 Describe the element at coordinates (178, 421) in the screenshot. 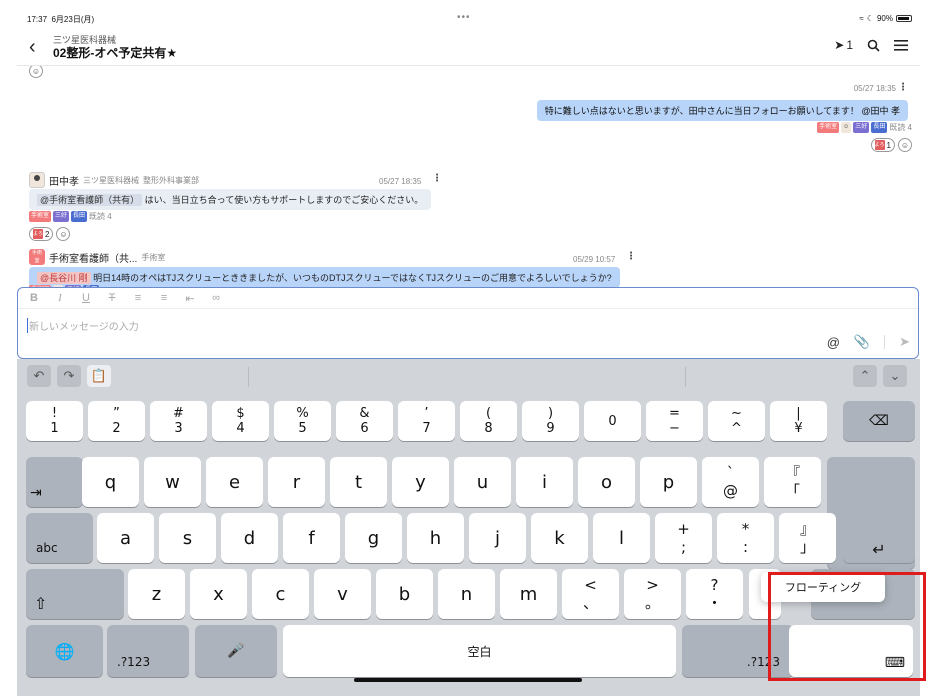

I see `key-3: #3` at that location.